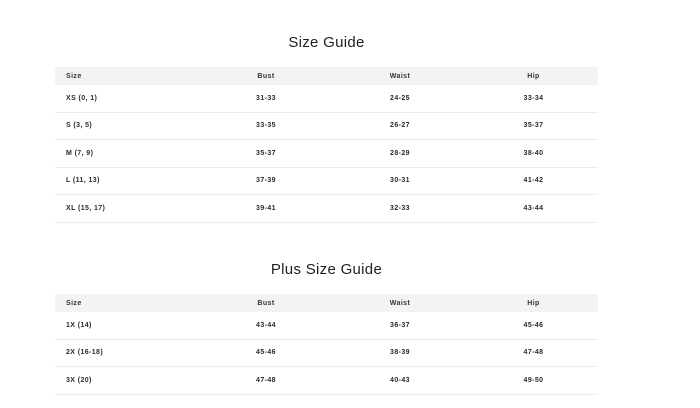 The height and width of the screenshot is (408, 700). Describe the element at coordinates (128, 99) in the screenshot. I see `size-cell: XS (0, 1)` at that location.